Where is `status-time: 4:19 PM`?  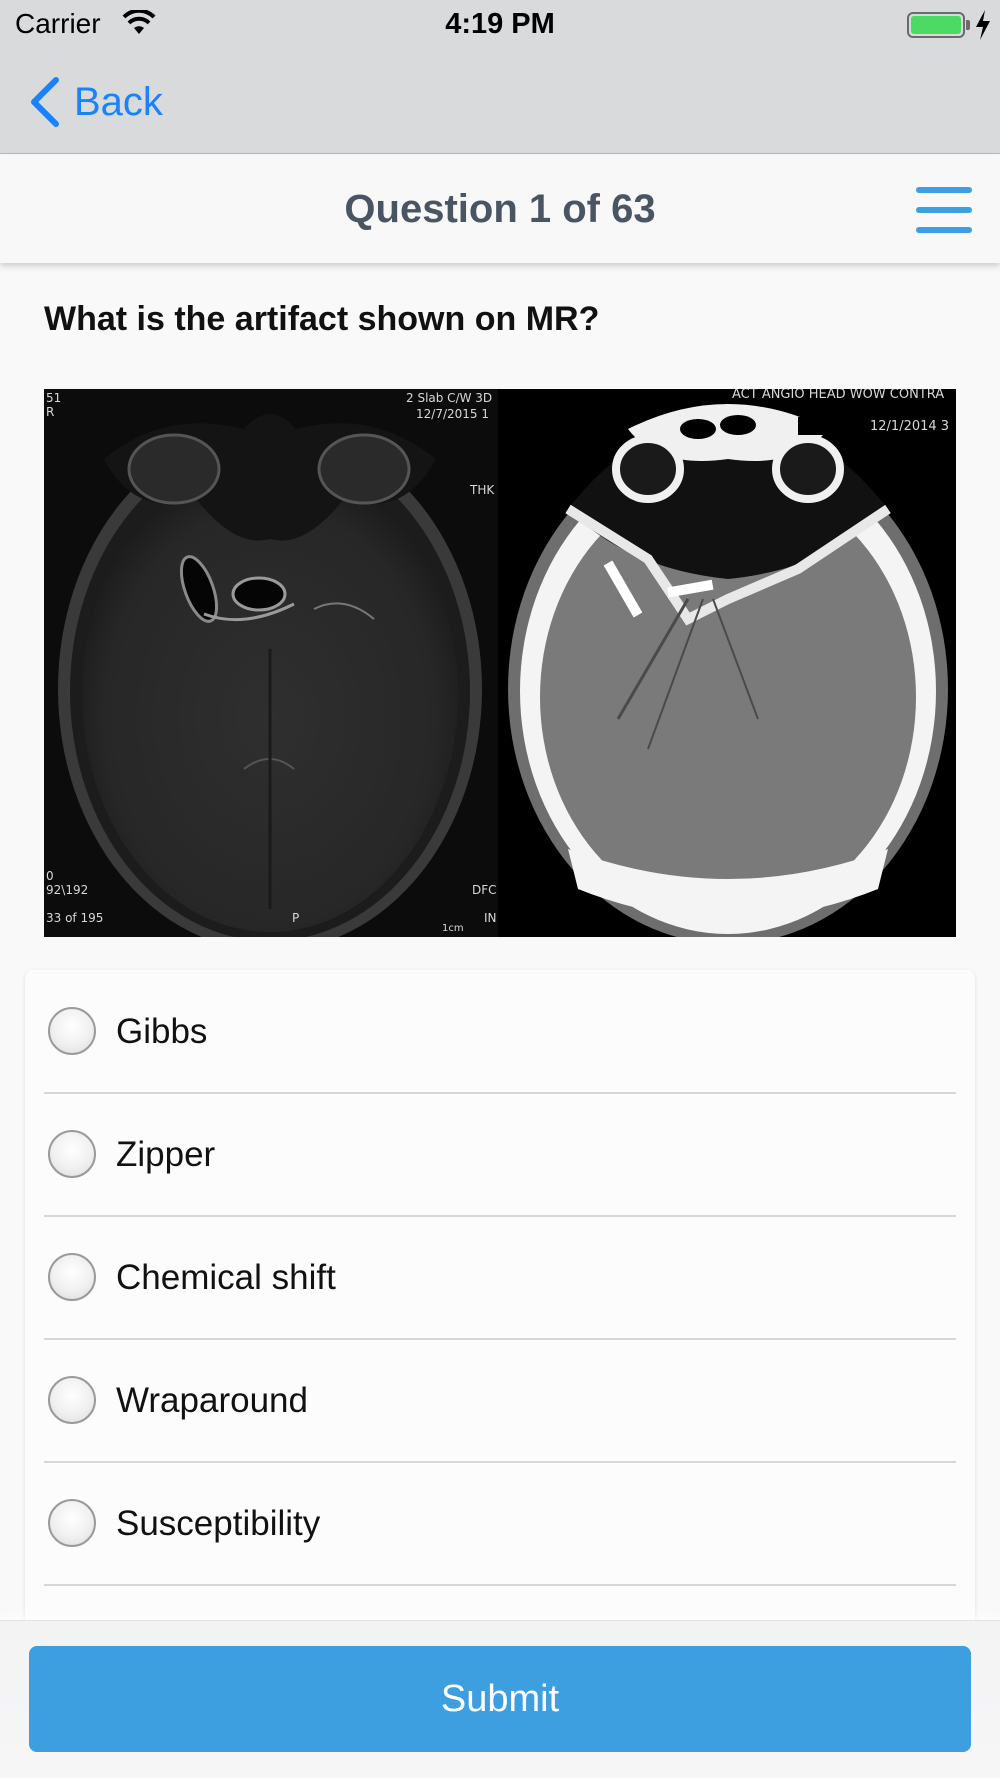
status-time: 4:19 PM is located at coordinates (500, 24).